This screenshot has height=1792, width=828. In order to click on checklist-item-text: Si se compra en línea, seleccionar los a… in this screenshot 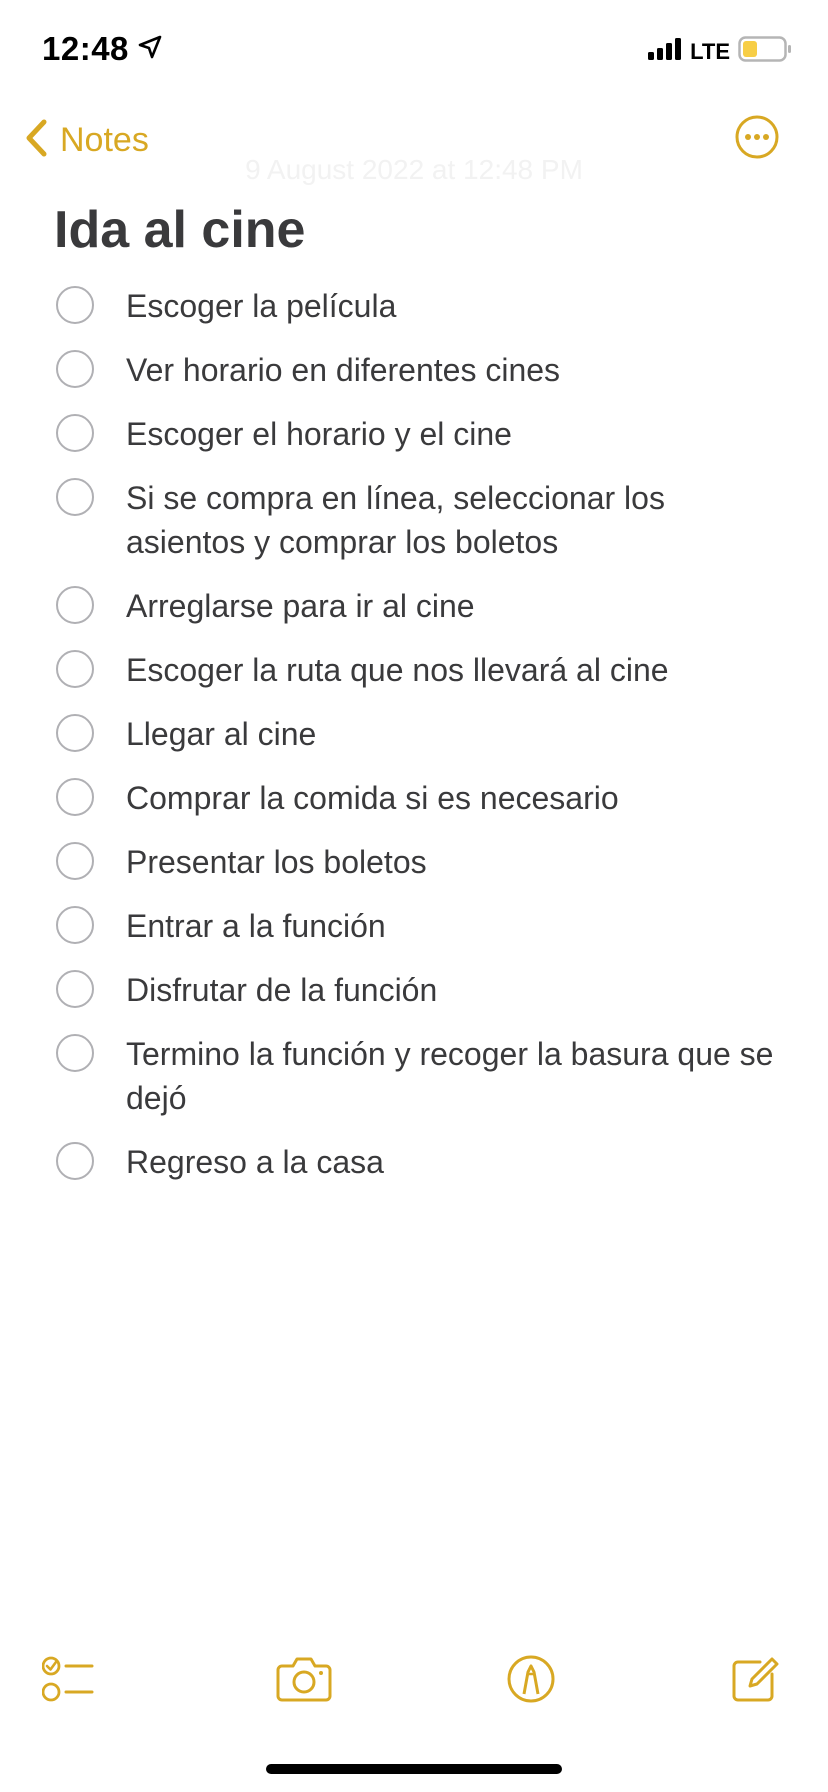, I will do `click(451, 520)`.